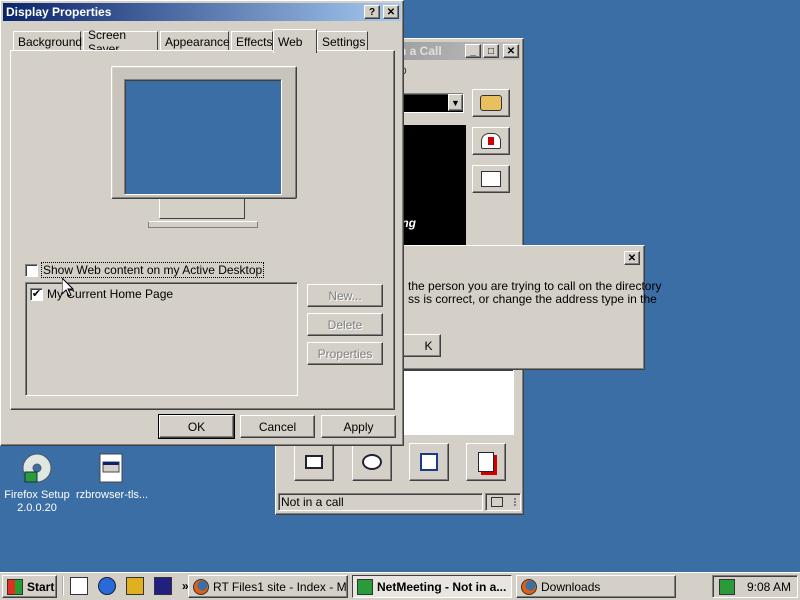  Describe the element at coordinates (358, 426) in the screenshot. I see `apply-button: Apply` at that location.